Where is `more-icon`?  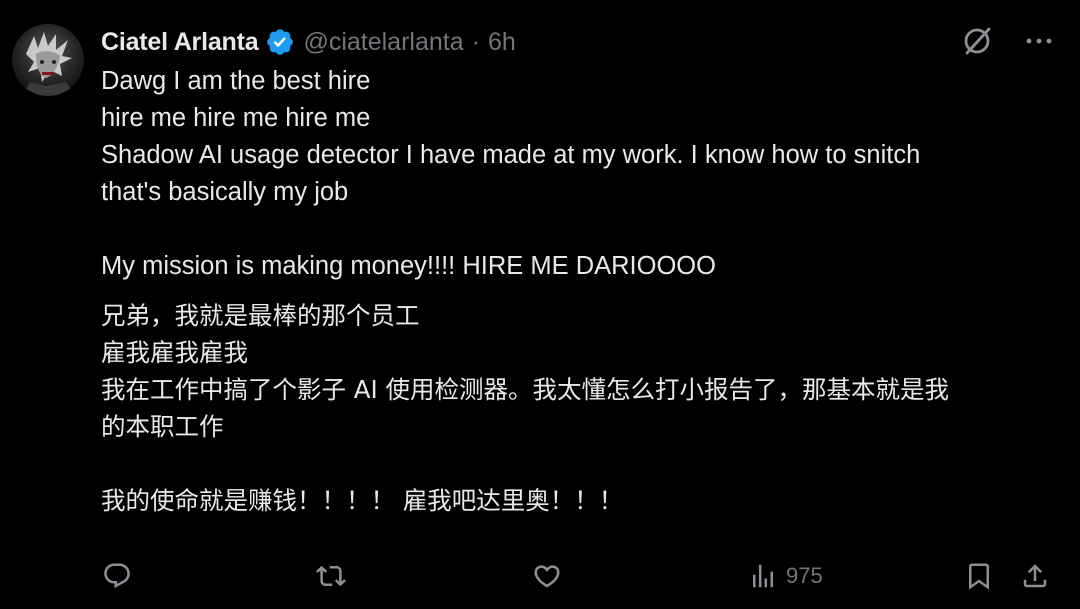 more-icon is located at coordinates (1039, 43).